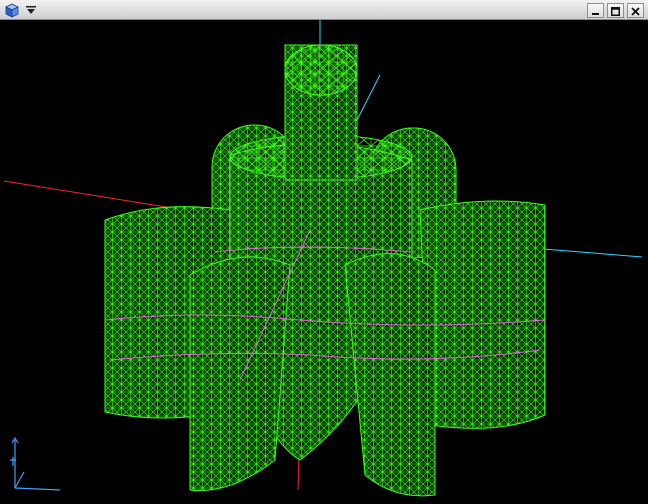 The height and width of the screenshot is (504, 648). Describe the element at coordinates (368, 97) in the screenshot. I see `diagonal-axis-line` at that location.